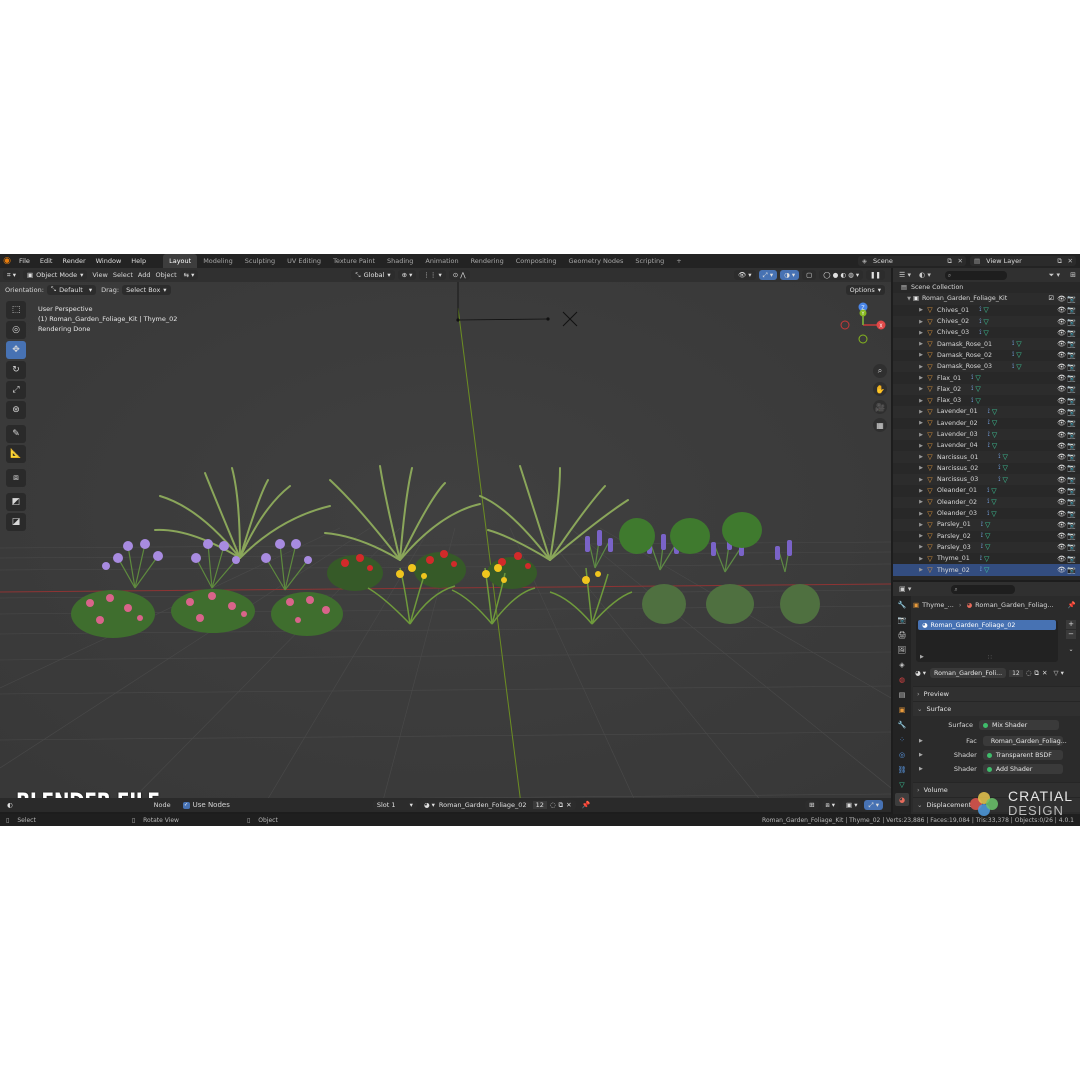  What do you see at coordinates (986, 457) in the screenshot?
I see `outliner-item: ▶ ▽ Narcissus_01 ⟟ ▽ 👁 📷` at bounding box center [986, 457].